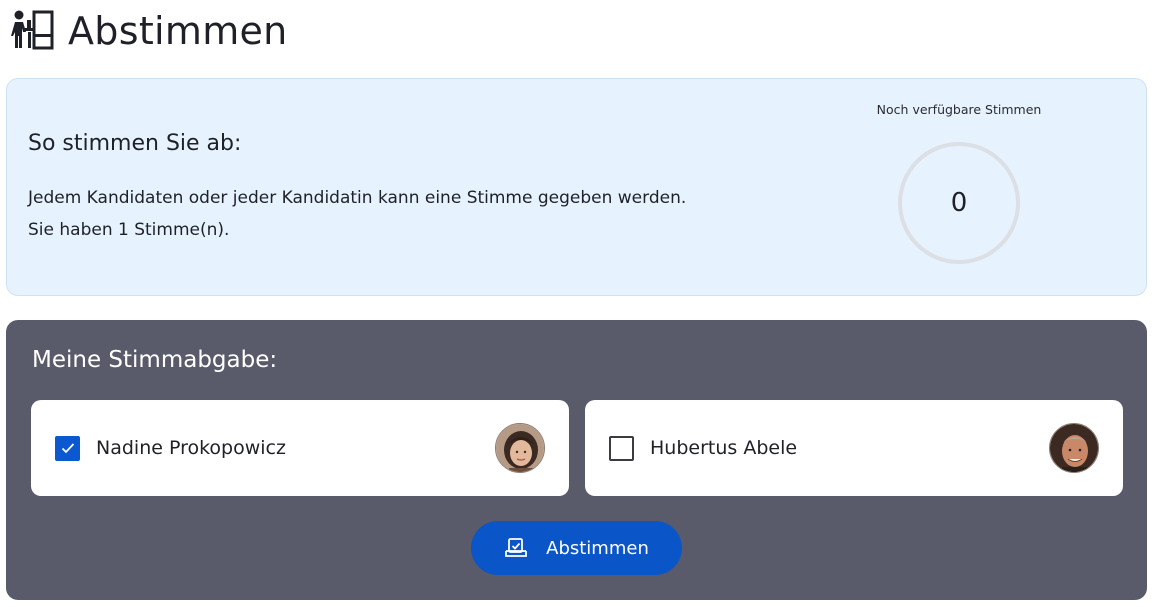 Image resolution: width=1158 pixels, height=607 pixels. What do you see at coordinates (597, 548) in the screenshot?
I see `submit-vote-label: Abstimmen` at bounding box center [597, 548].